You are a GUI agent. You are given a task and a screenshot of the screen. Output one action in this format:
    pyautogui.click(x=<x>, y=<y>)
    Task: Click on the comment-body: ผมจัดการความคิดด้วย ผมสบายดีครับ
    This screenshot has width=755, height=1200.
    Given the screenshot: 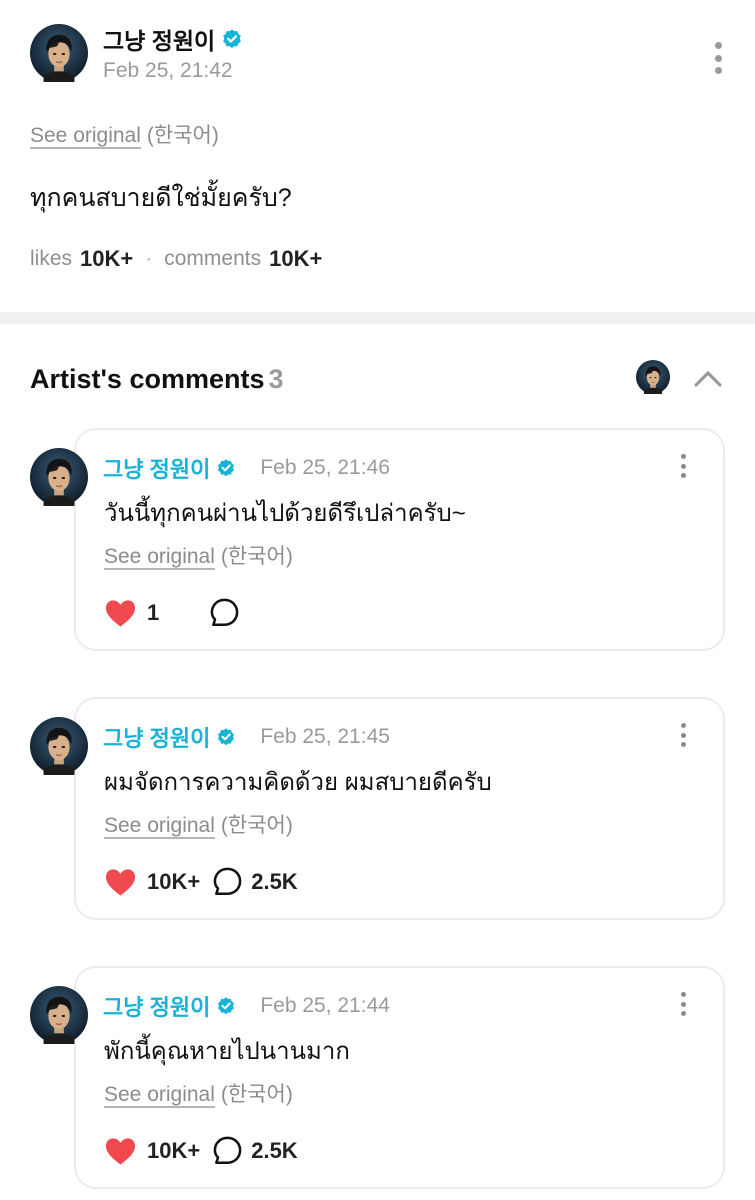 What is the action you would take?
    pyautogui.click(x=298, y=782)
    